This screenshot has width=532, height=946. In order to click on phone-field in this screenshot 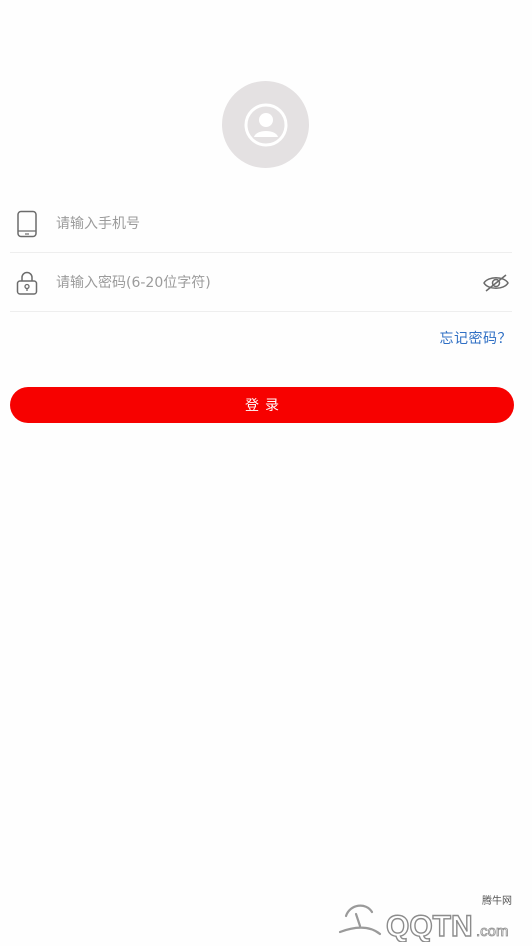, I will do `click(261, 224)`.